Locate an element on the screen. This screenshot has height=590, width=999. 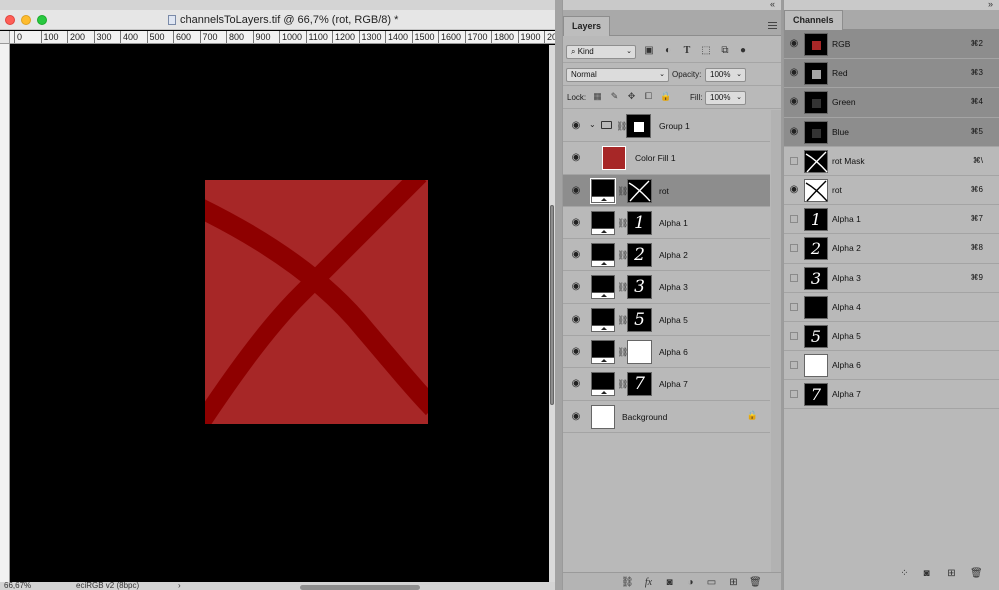
lock-artboard-icon: ⧠ is located at coordinates (648, 96).